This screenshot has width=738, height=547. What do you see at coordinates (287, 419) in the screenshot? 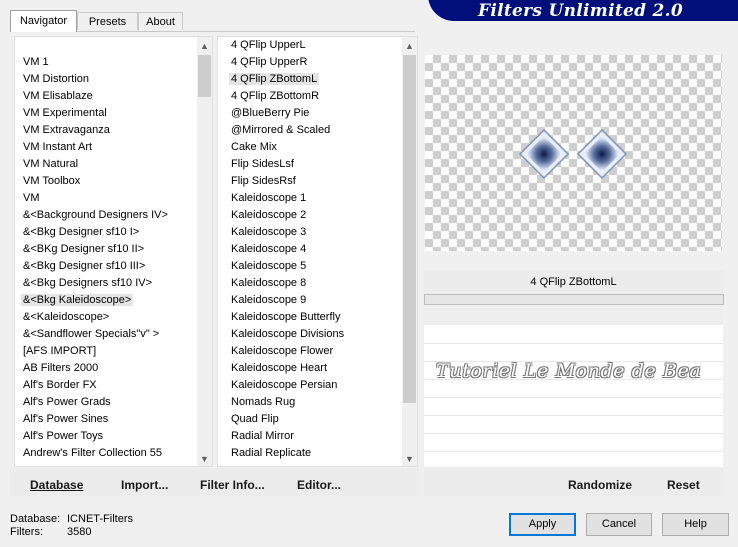
I see `list-item: Quad Flip` at bounding box center [287, 419].